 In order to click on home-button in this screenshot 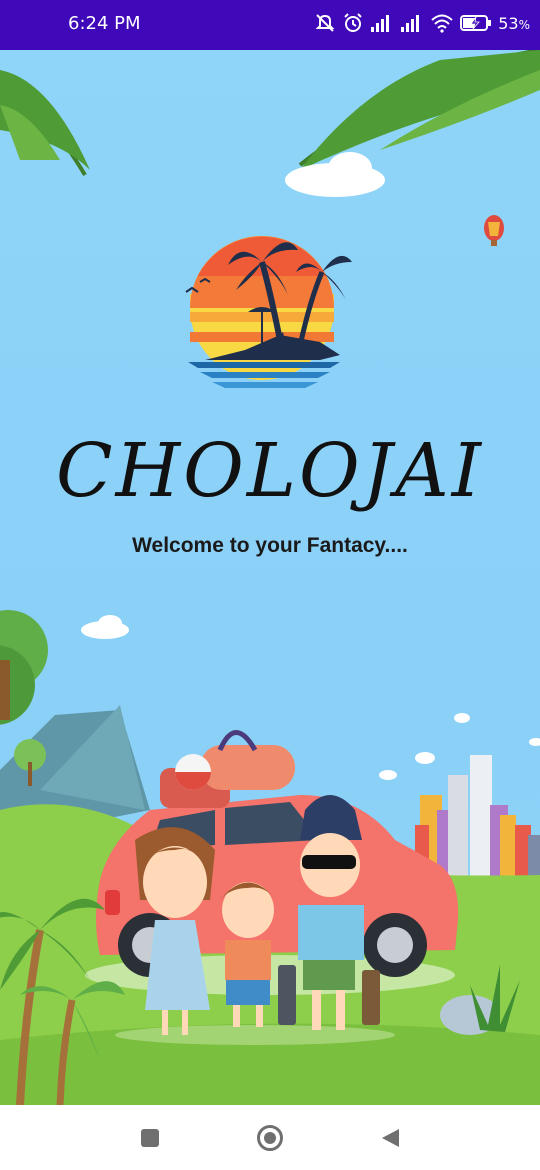, I will do `click(270, 1138)`.